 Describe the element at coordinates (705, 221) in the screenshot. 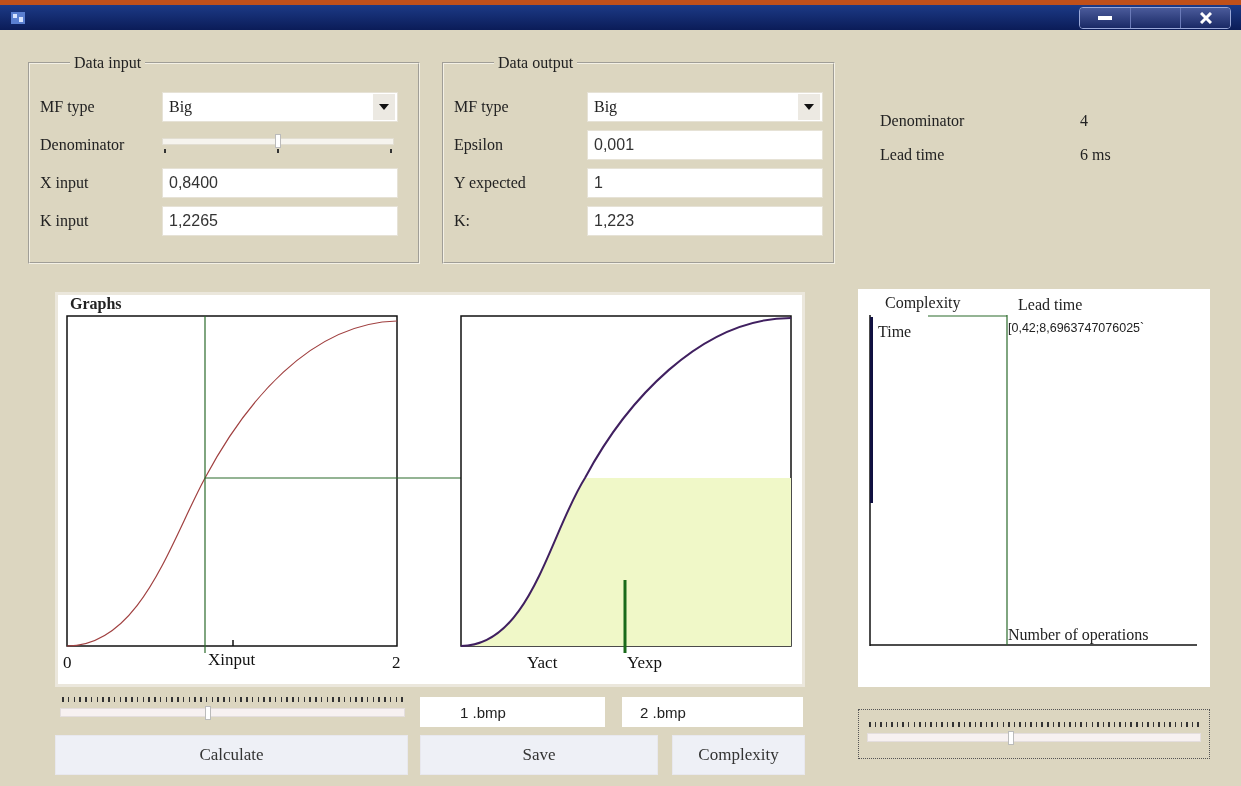

I see `input-field: 1,223` at that location.